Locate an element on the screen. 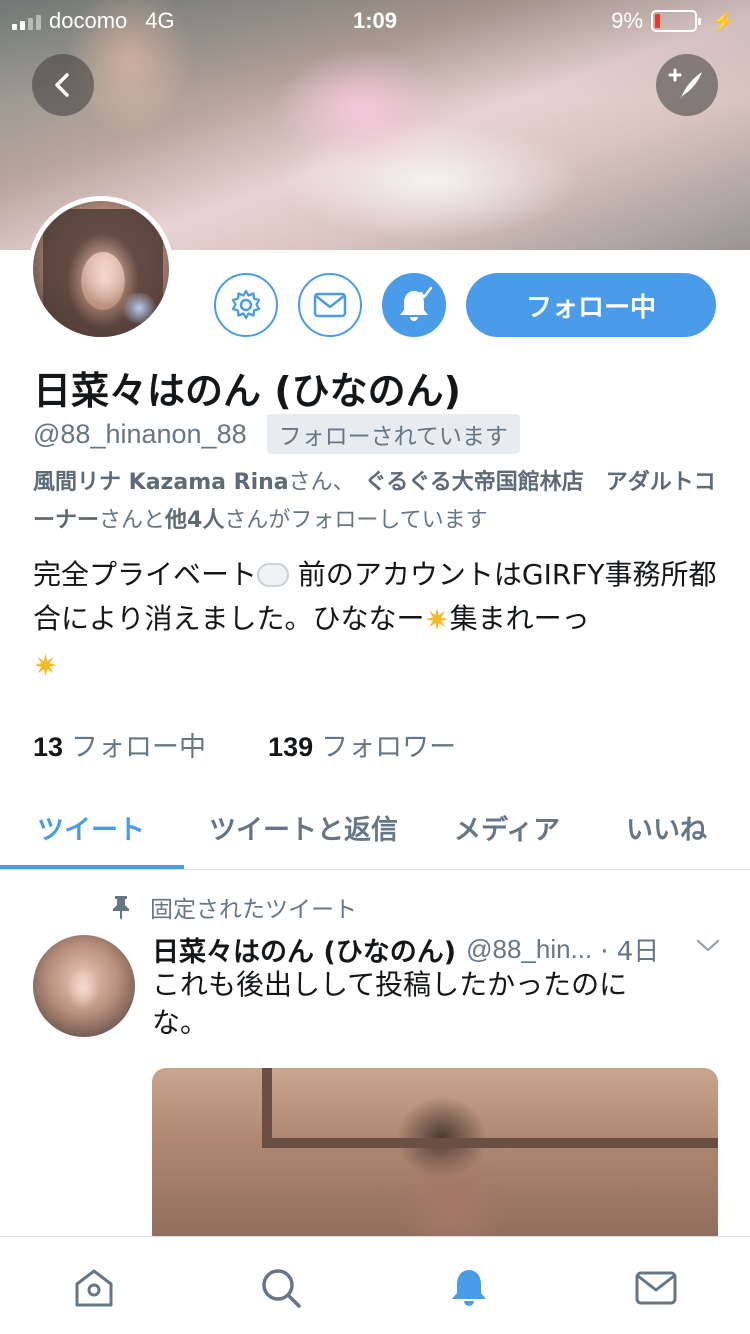  home-icon is located at coordinates (94, 1288).